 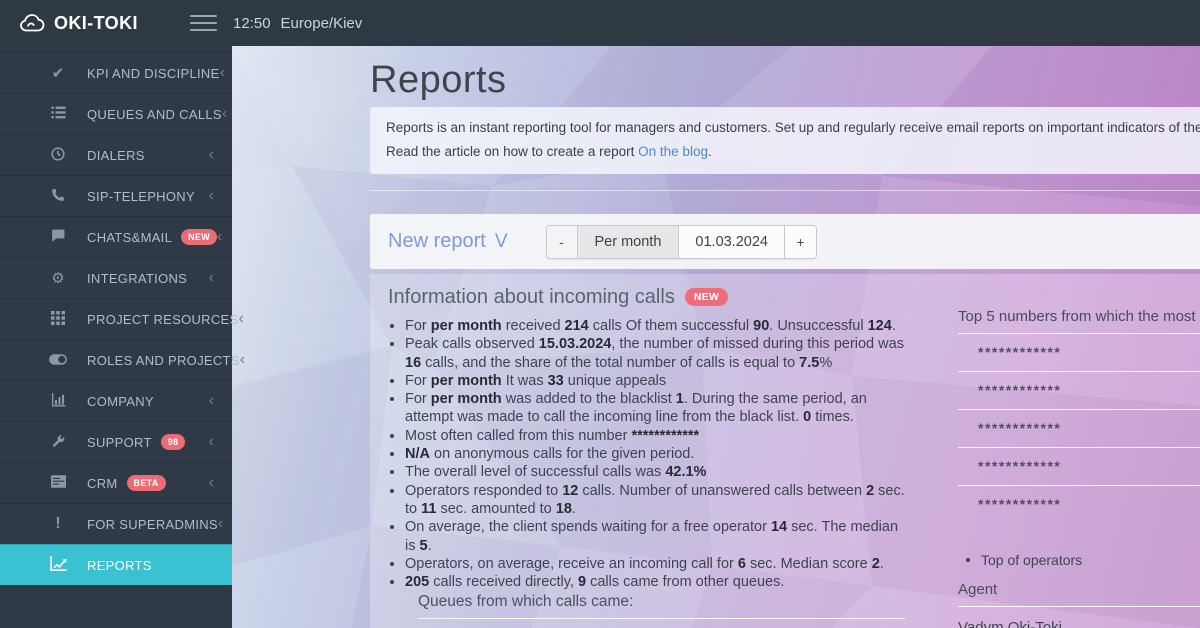 I want to click on period-date-button: 01.03.2024, so click(x=732, y=241).